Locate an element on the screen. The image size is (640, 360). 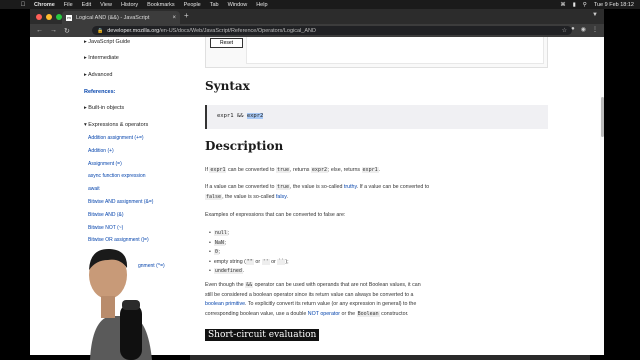
bottom-strip is located at coordinates (390, 357).